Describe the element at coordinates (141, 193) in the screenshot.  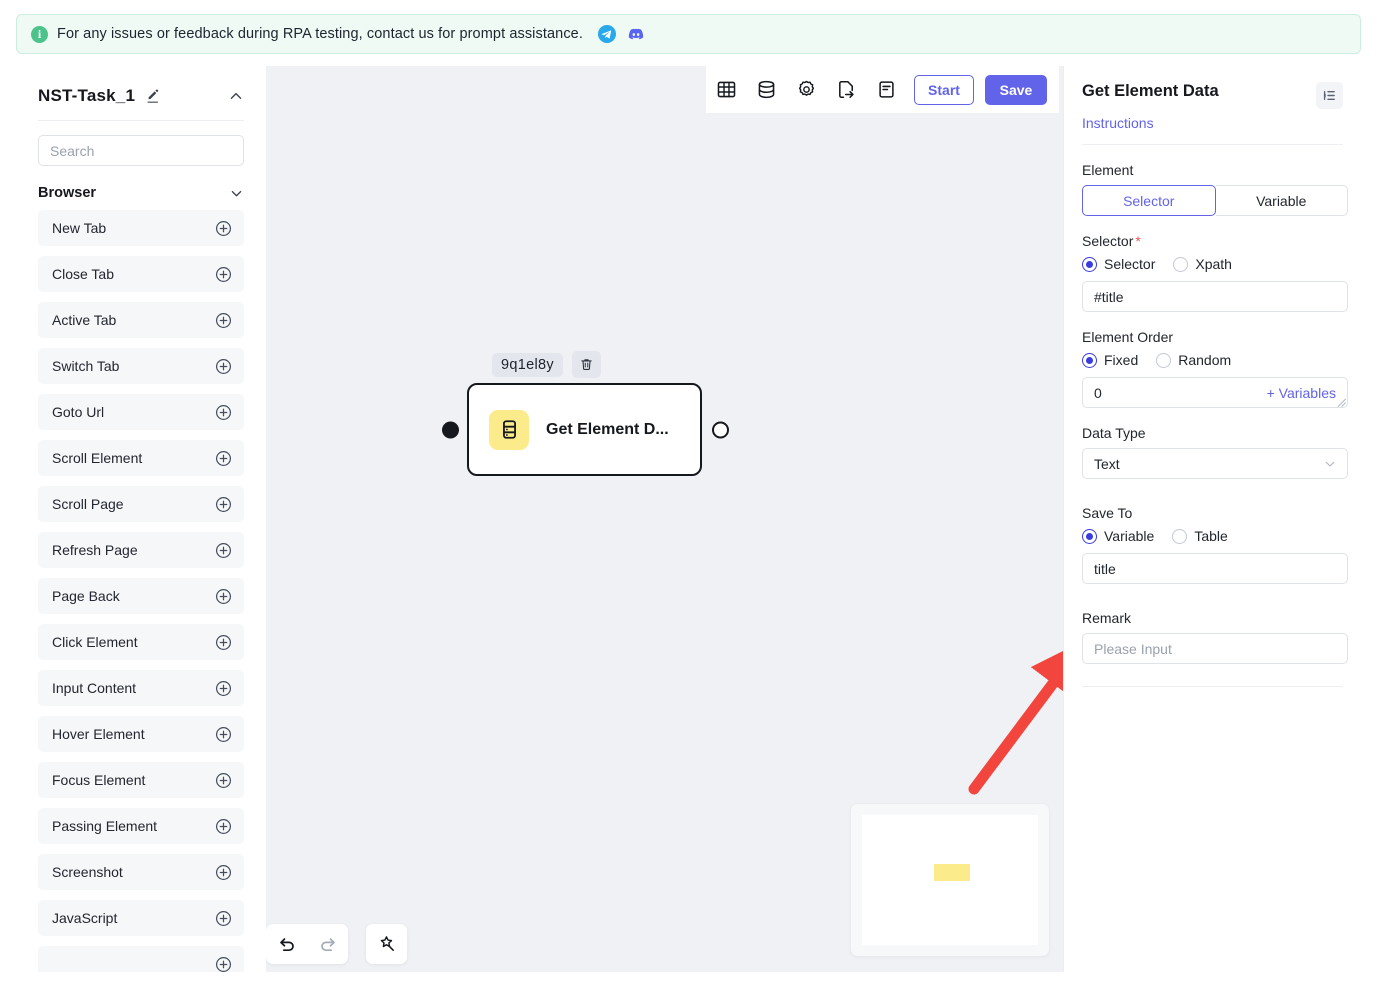
I see `sidebar-group-browser: Browser` at that location.